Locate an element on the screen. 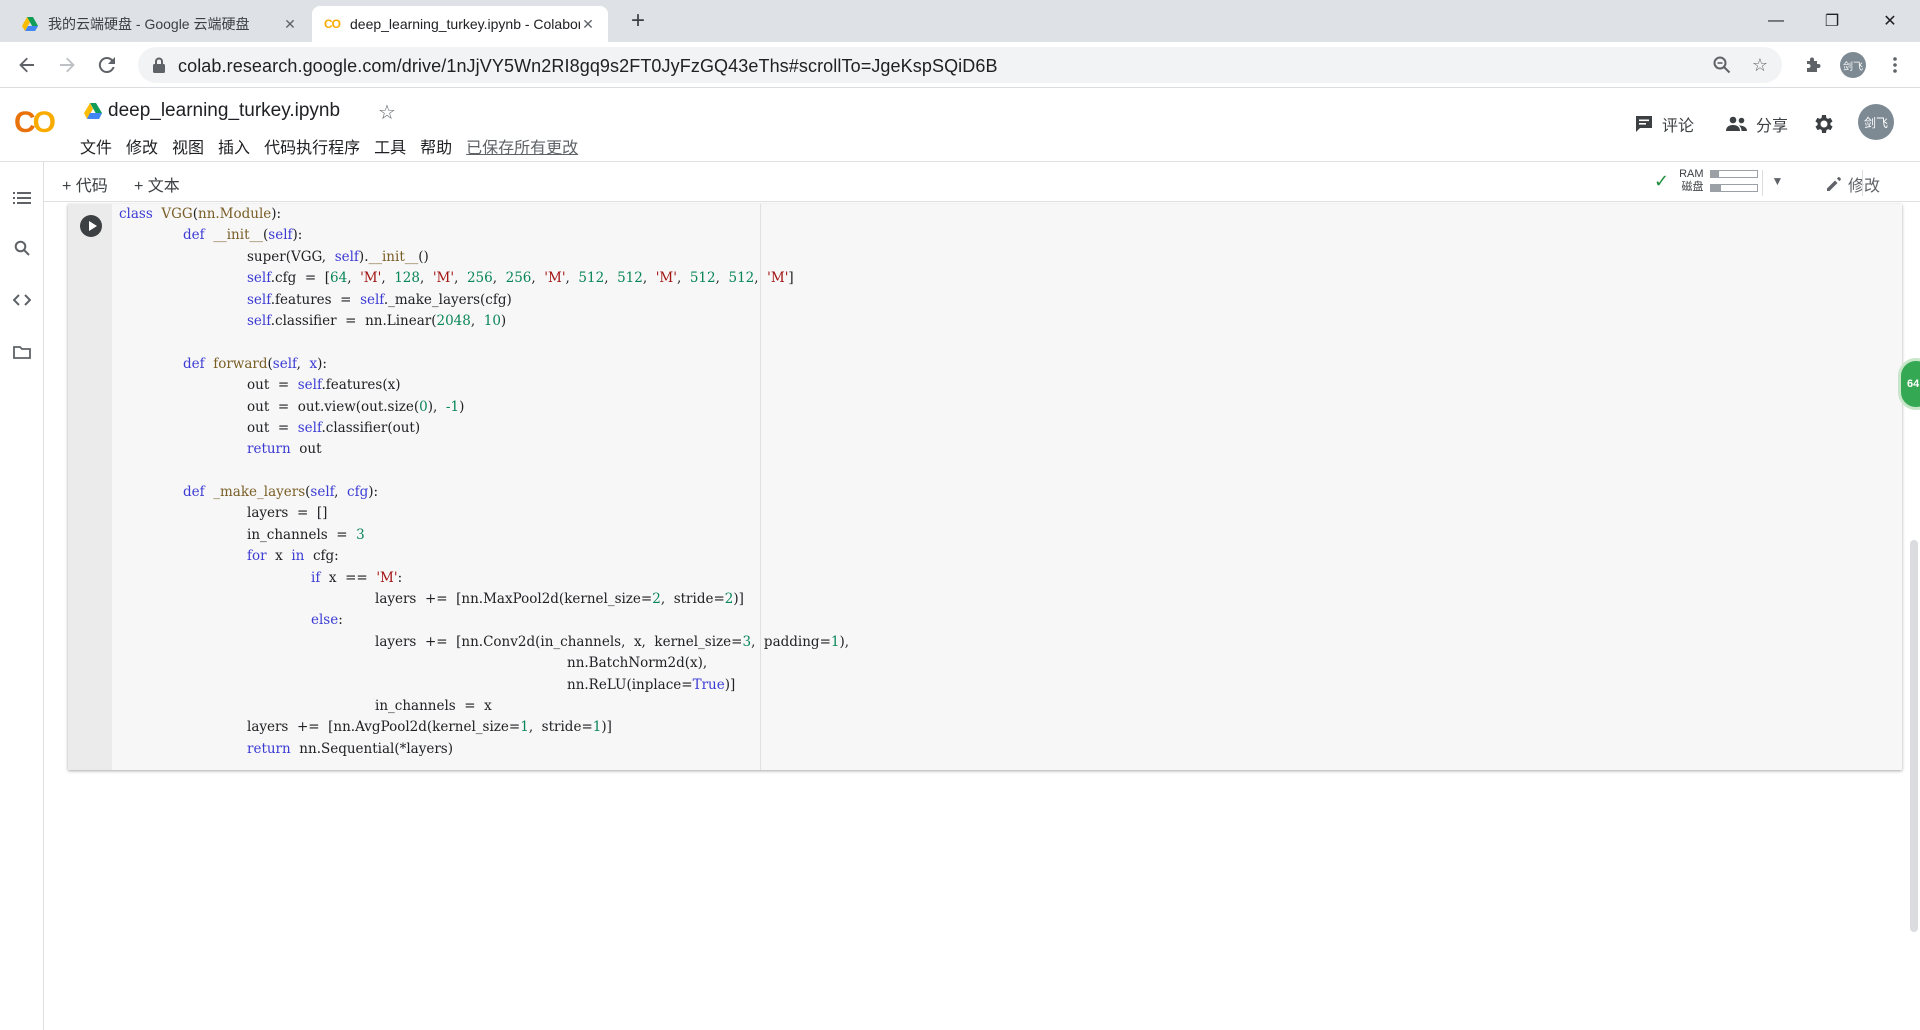  chevron-down-icon: ▼ is located at coordinates (1778, 181).